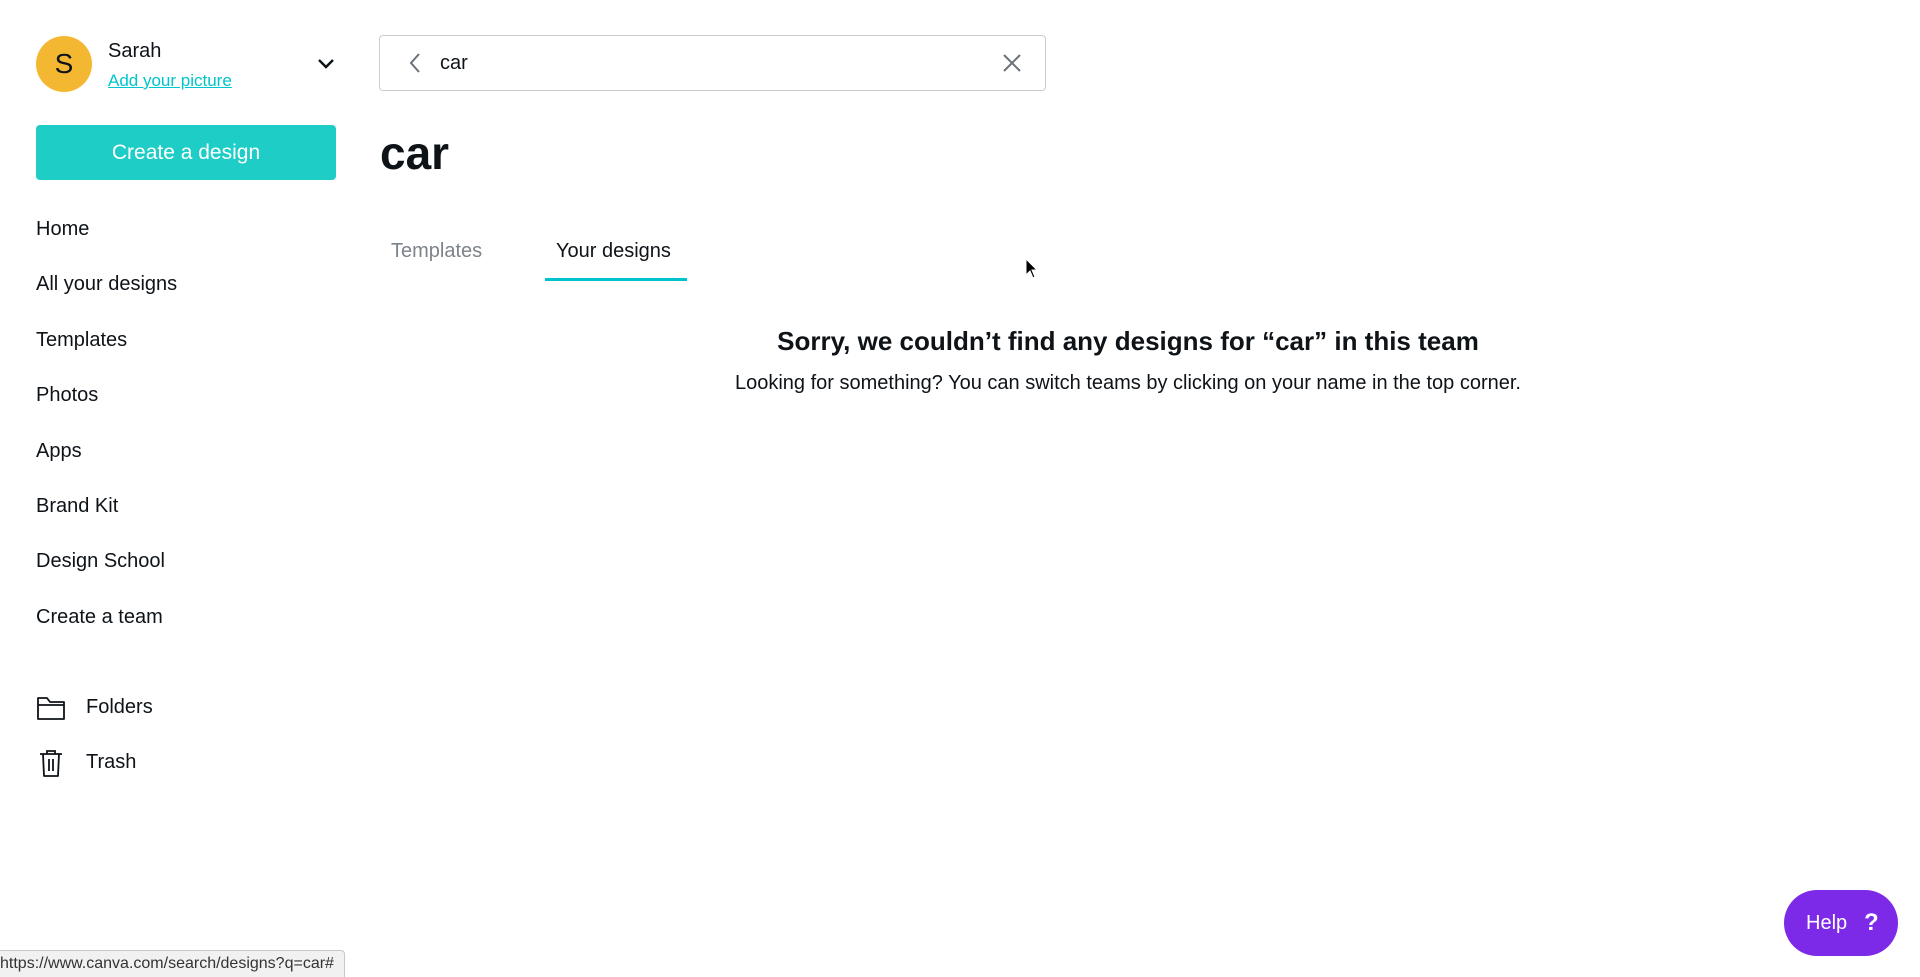 This screenshot has height=977, width=1920. Describe the element at coordinates (616, 279) in the screenshot. I see `active-tab-indicator` at that location.